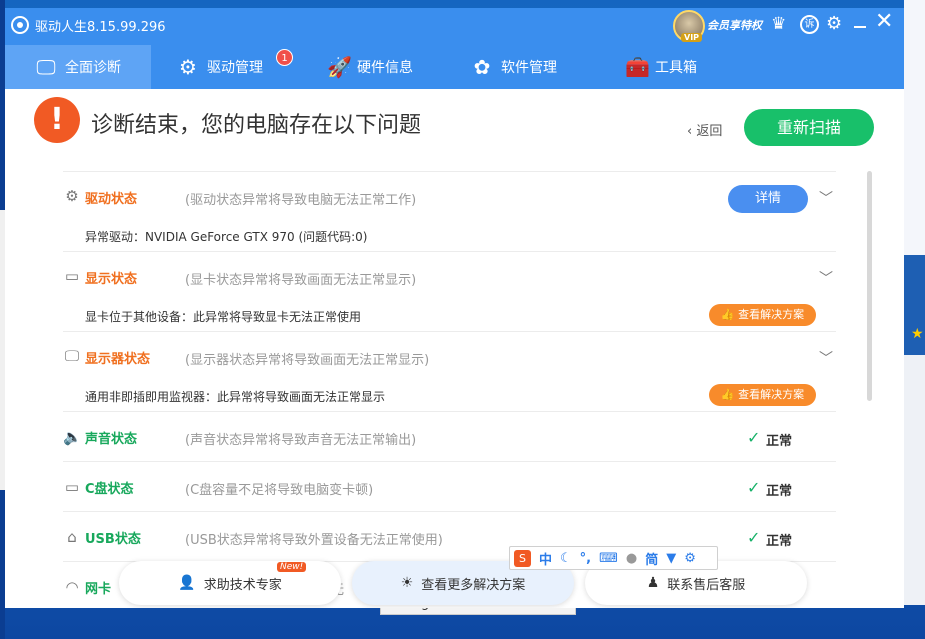 The width and height of the screenshot is (925, 639). Describe the element at coordinates (301, 280) in the screenshot. I see `row-description: (显卡状态异常将导致画面无法正常显示)` at that location.